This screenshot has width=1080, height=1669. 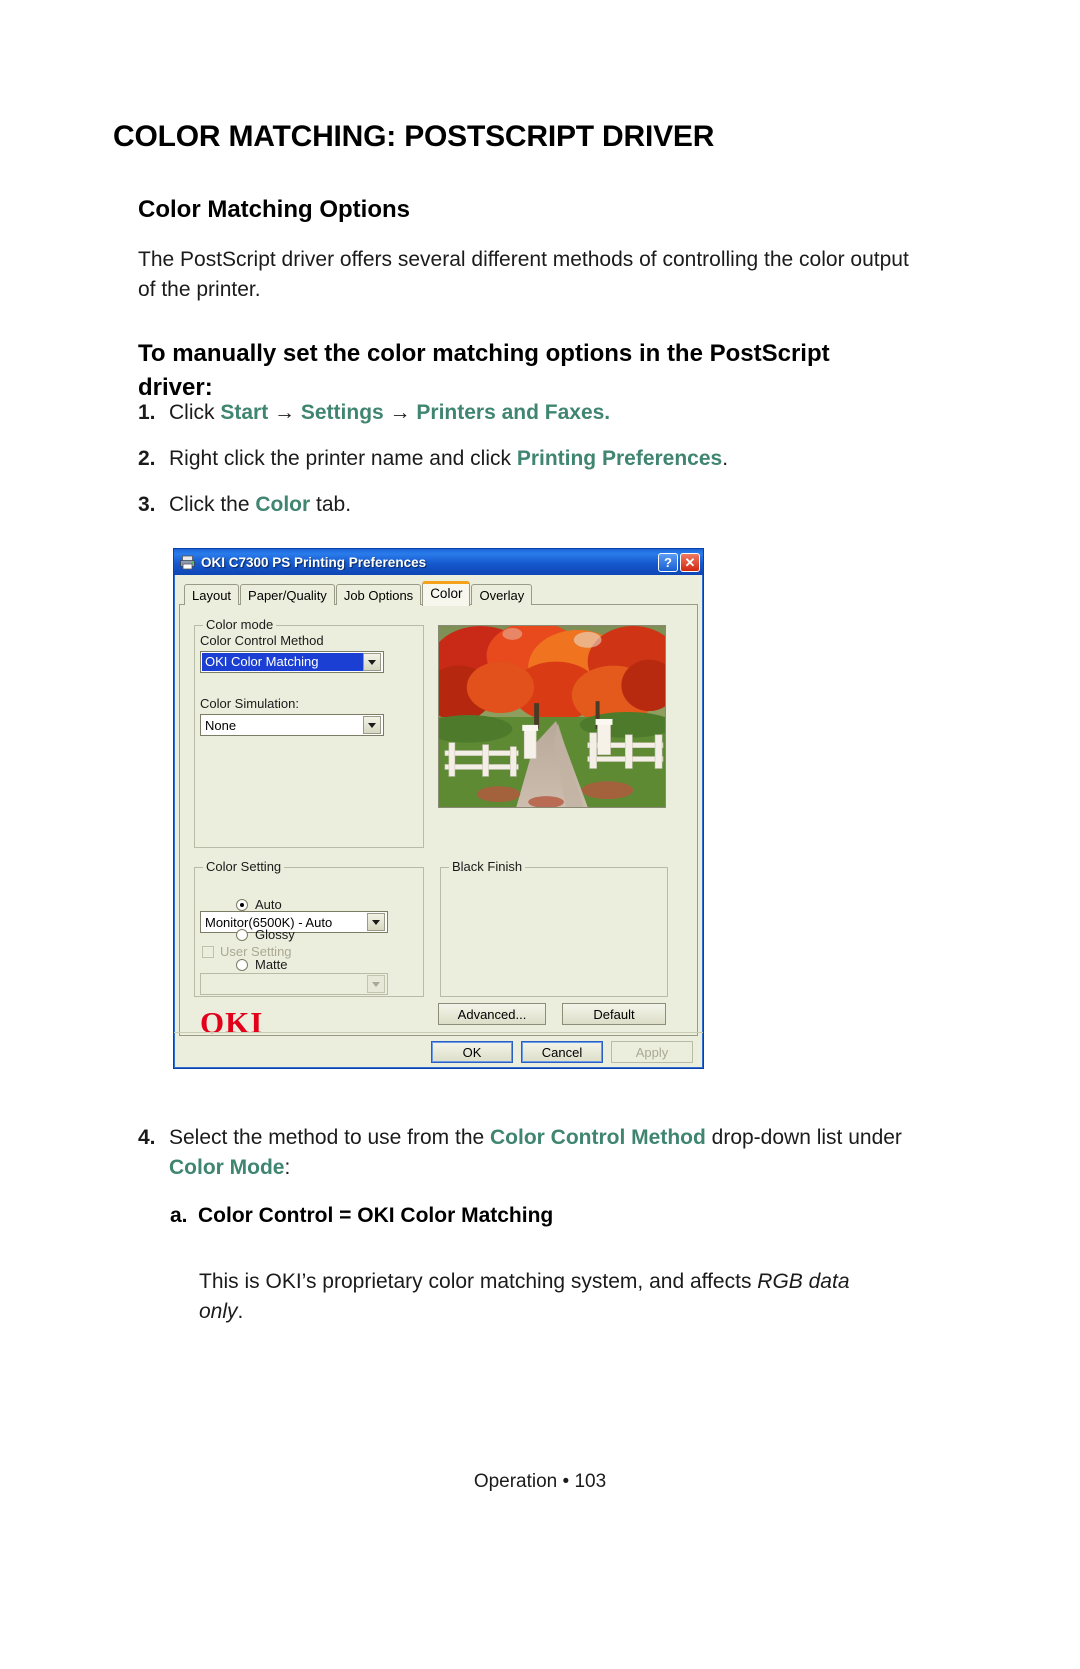 What do you see at coordinates (244, 866) in the screenshot?
I see `group-color-setting-legend: Color Setting` at bounding box center [244, 866].